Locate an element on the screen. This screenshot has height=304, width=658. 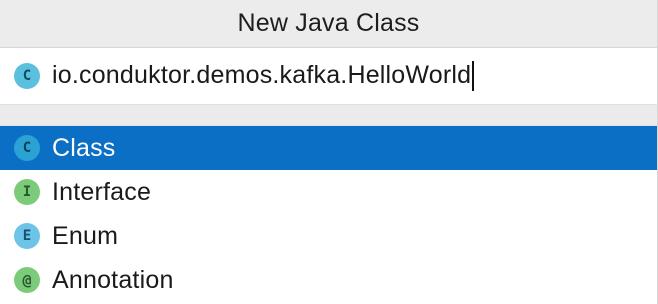
annotation-icon: @ is located at coordinates (27, 280).